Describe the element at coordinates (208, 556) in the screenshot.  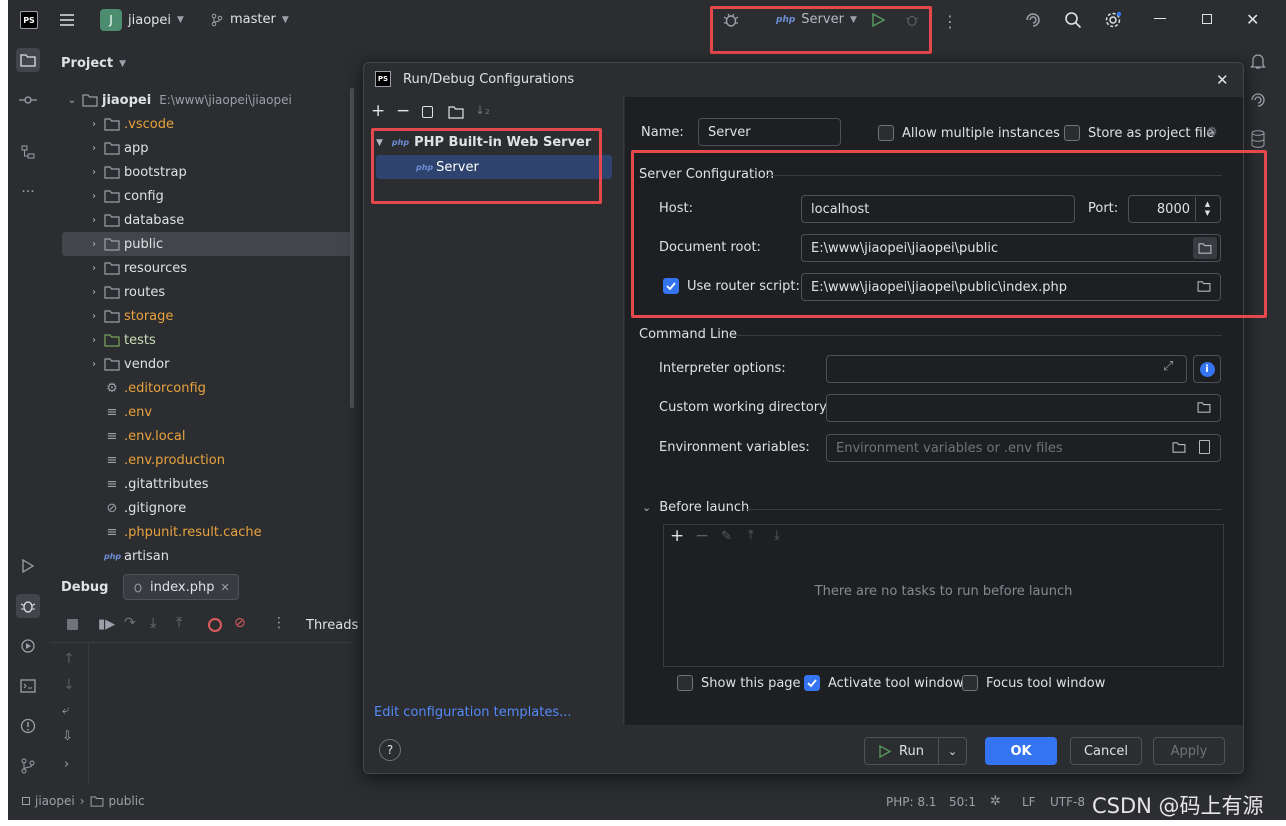
I see `tree-item: php artisan` at that location.